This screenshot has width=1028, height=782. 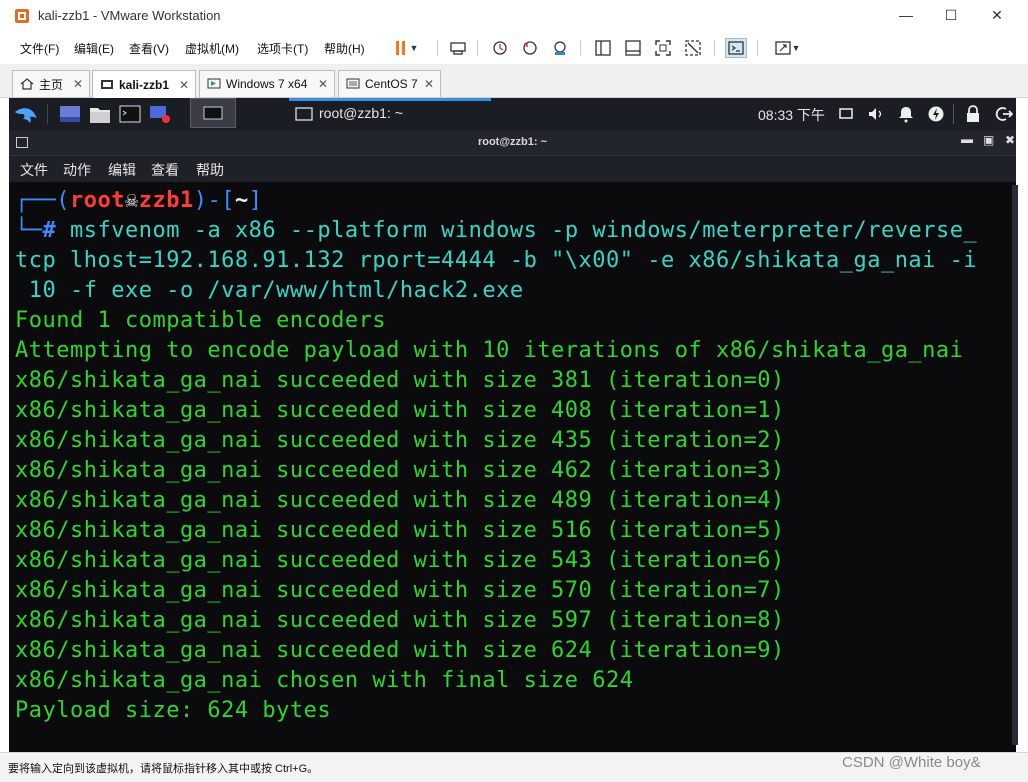 I want to click on panel-clock: 08:33 下午, so click(x=791, y=115).